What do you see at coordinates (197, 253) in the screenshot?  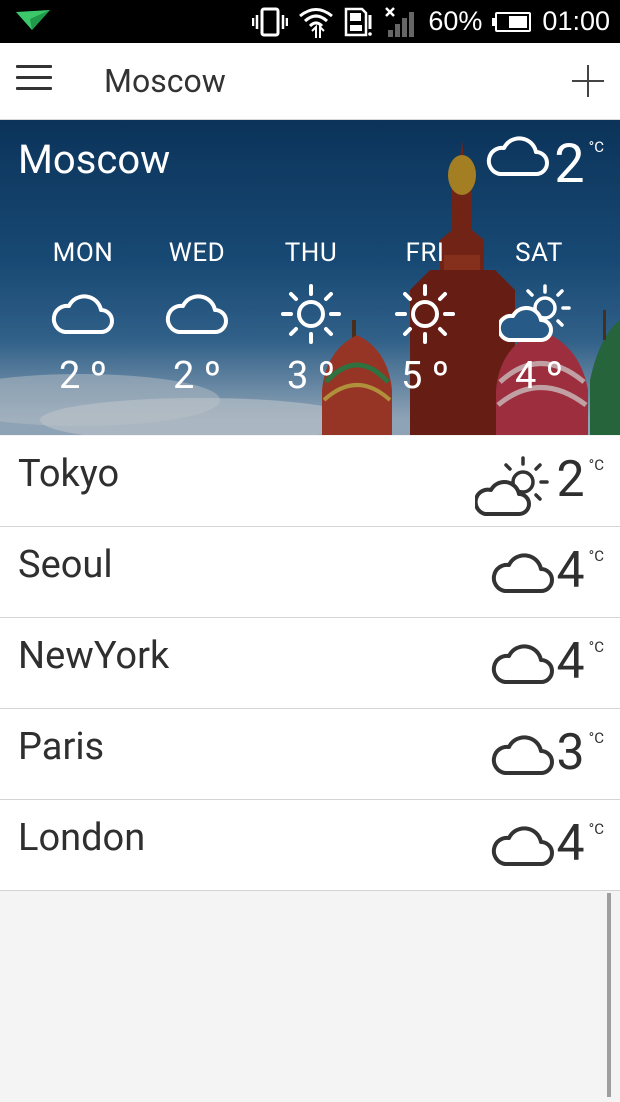 I see `forecast-day-name: WED` at bounding box center [197, 253].